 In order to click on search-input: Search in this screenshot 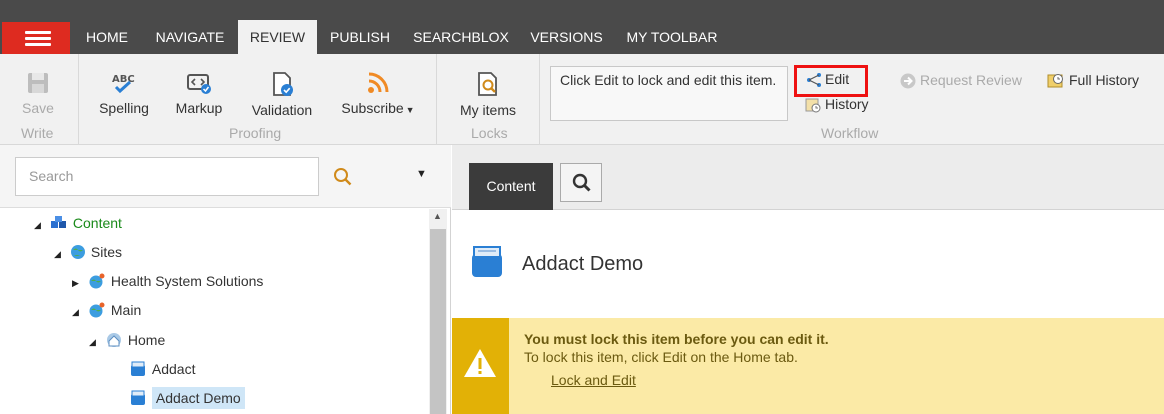, I will do `click(167, 176)`.